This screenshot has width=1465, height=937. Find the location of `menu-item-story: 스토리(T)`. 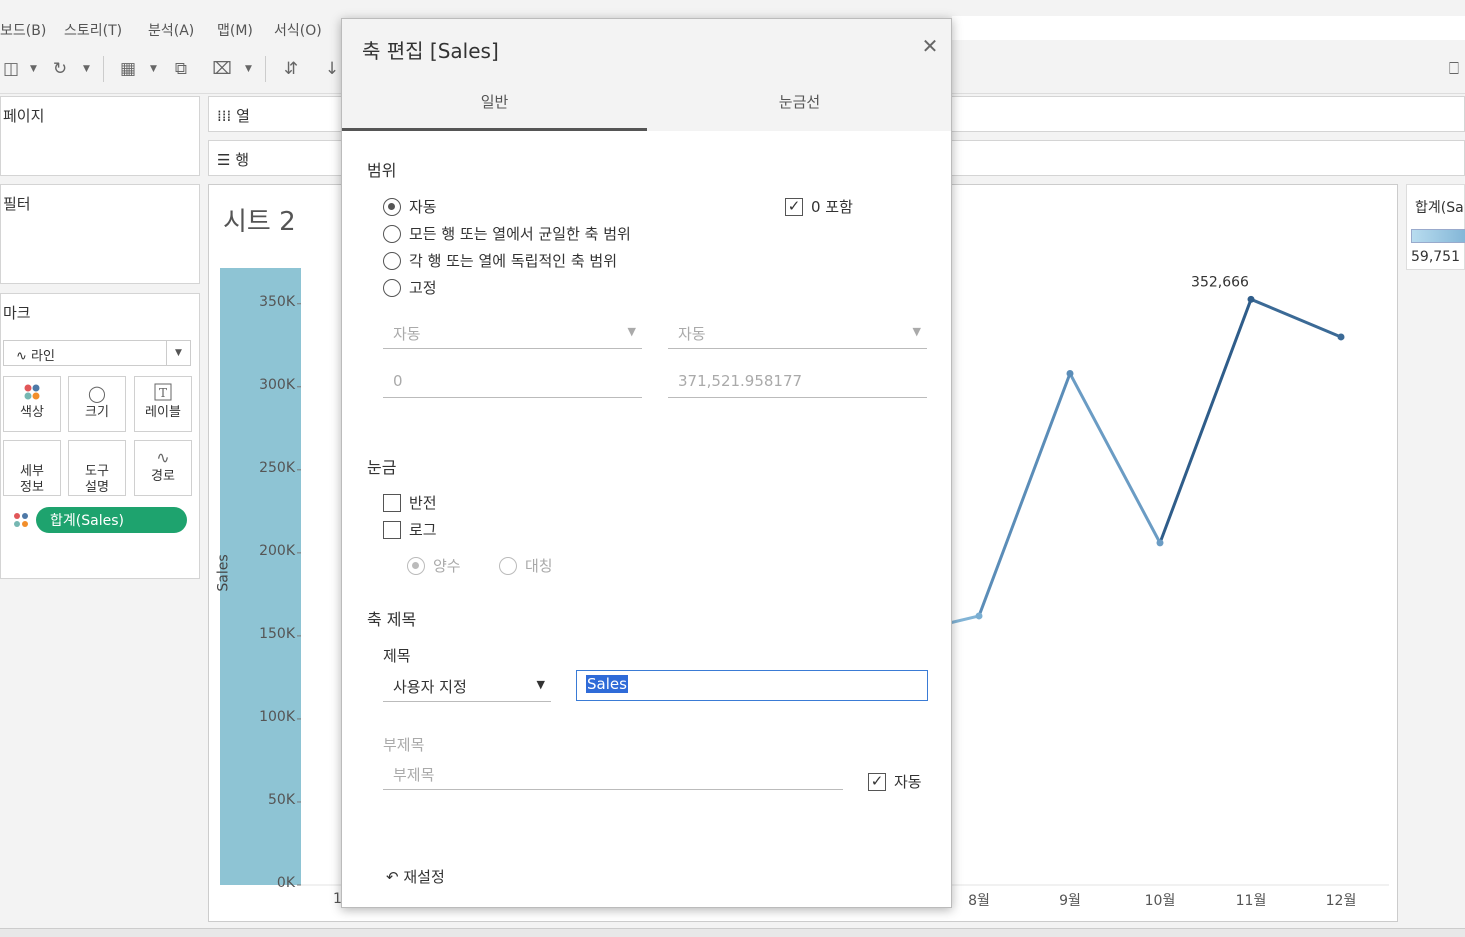

menu-item-story: 스토리(T) is located at coordinates (93, 30).